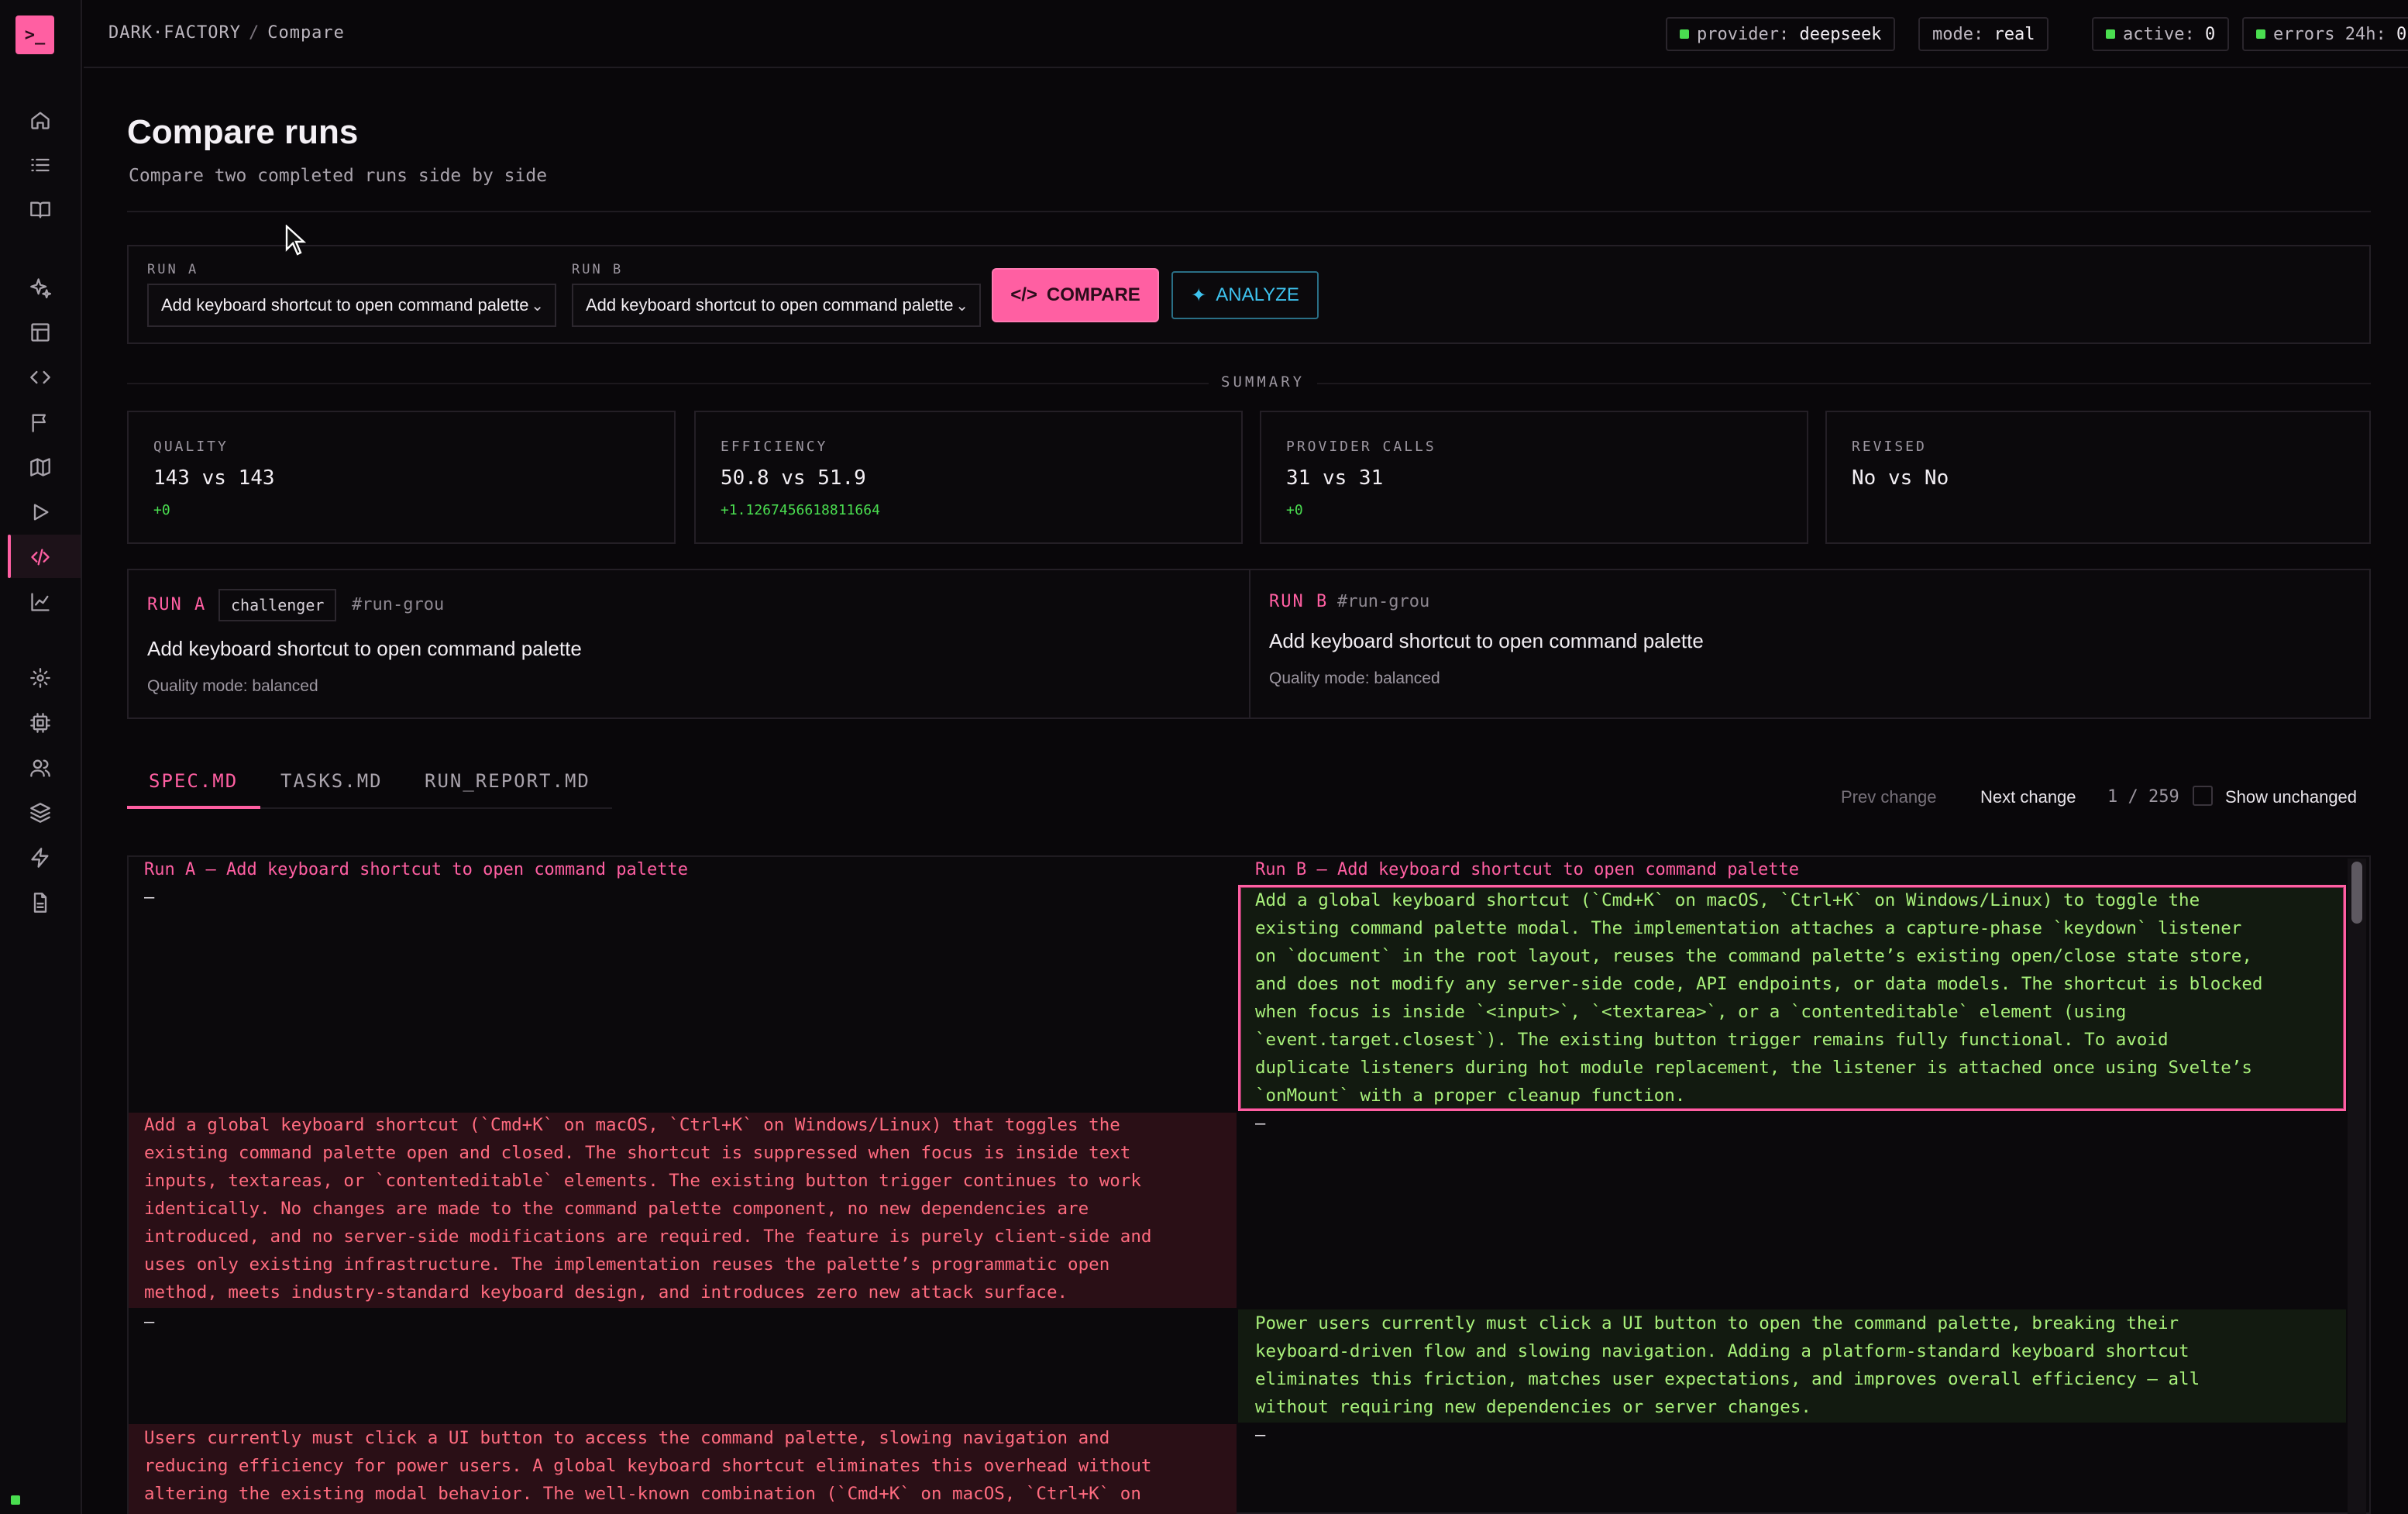 This screenshot has height=1514, width=2408. What do you see at coordinates (1383, 601) in the screenshot?
I see `run-b-hash: #run-grou` at bounding box center [1383, 601].